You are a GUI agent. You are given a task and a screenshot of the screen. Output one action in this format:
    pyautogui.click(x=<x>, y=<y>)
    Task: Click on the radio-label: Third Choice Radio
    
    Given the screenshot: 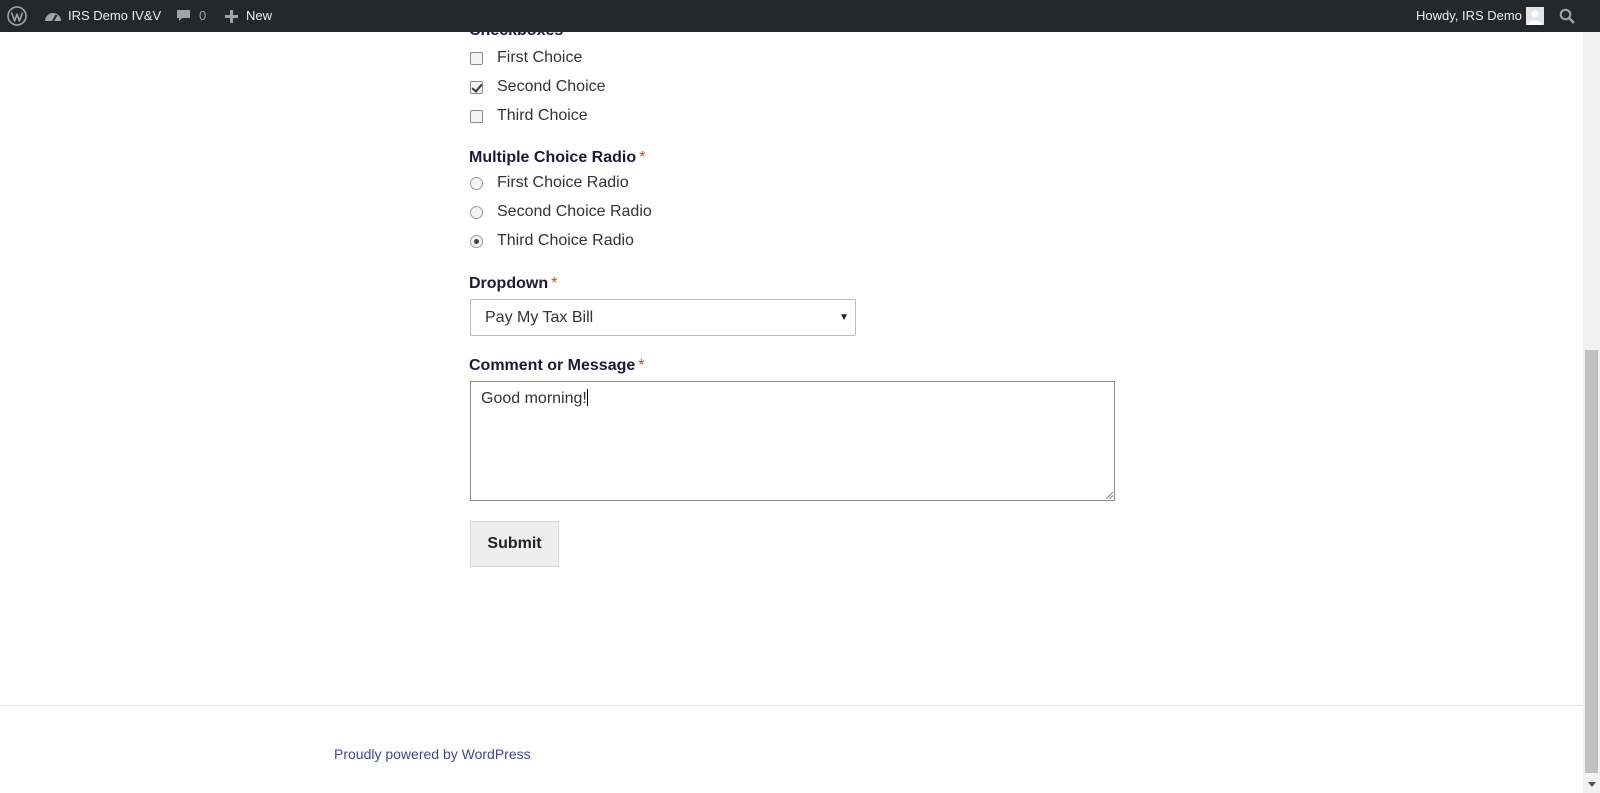 What is the action you would take?
    pyautogui.click(x=565, y=240)
    